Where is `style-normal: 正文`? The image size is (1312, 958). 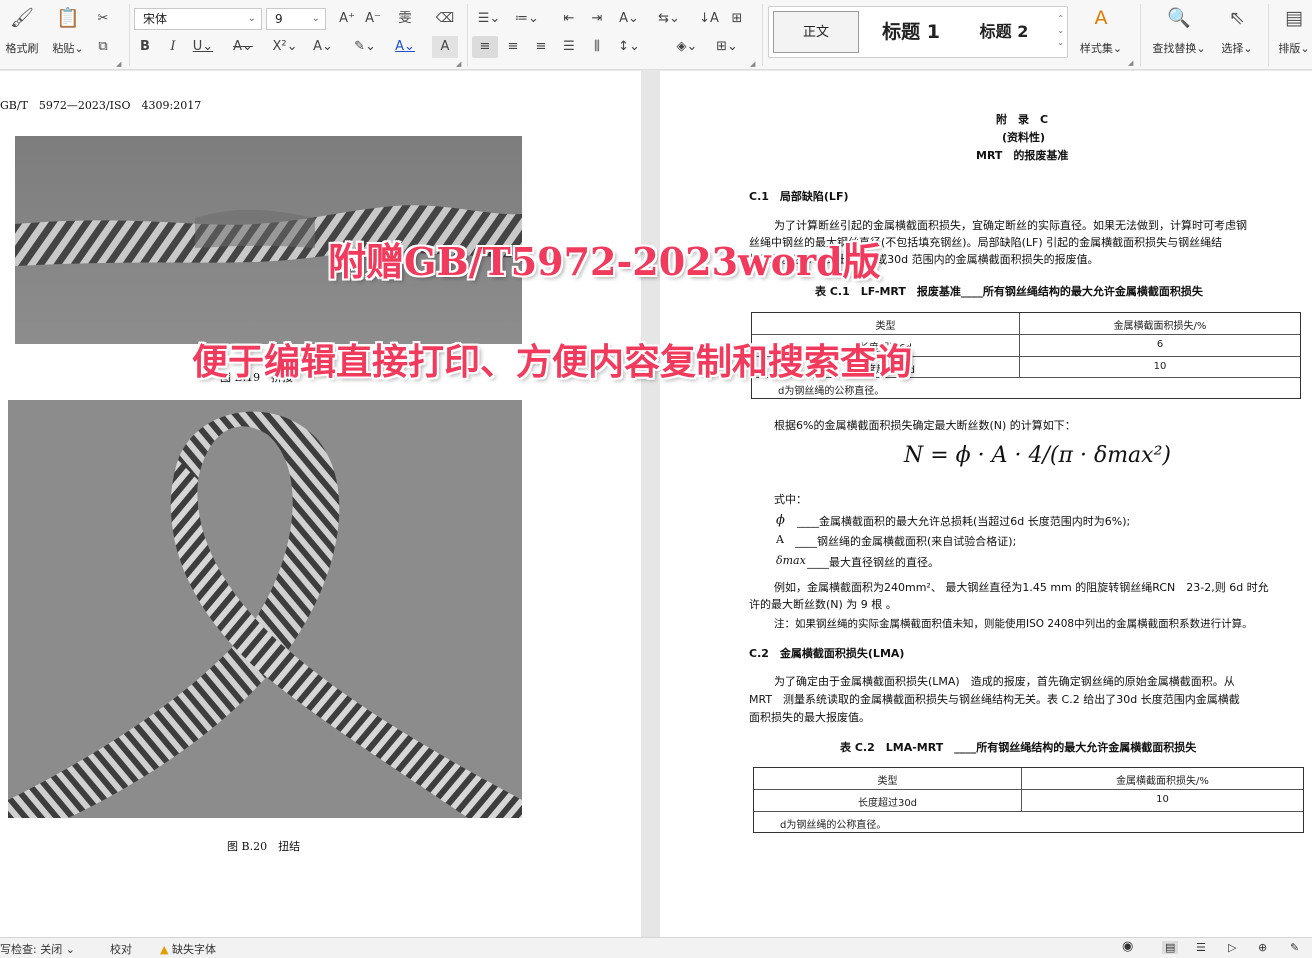
style-normal: 正文 is located at coordinates (816, 32).